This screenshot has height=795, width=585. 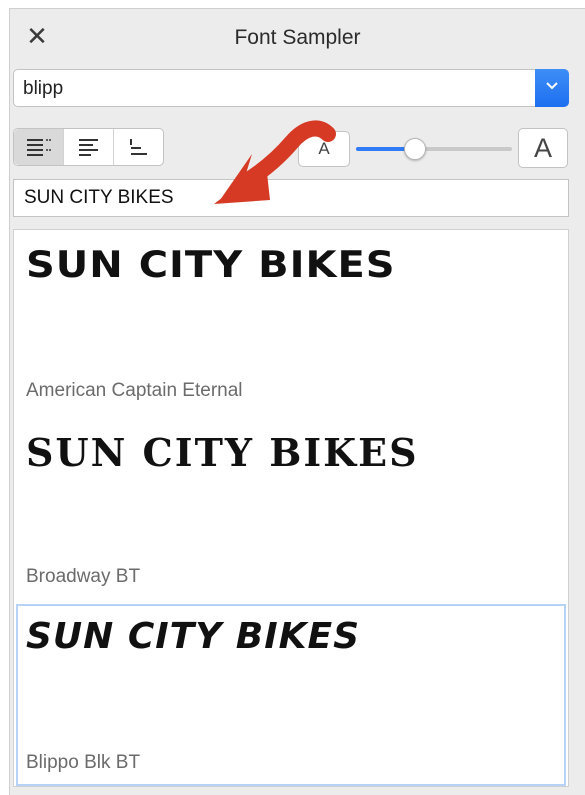 I want to click on font-name-label: Blippo Blk BT, so click(x=83, y=762).